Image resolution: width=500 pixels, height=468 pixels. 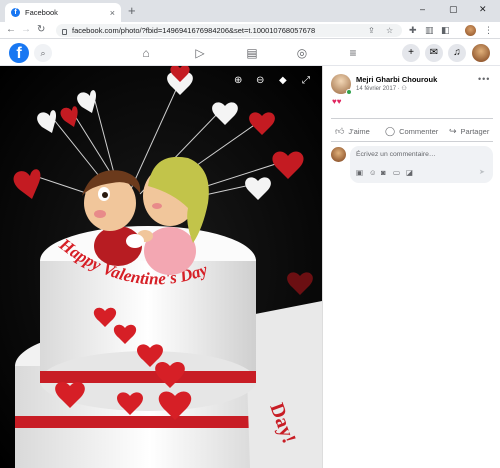 What do you see at coordinates (349, 92) in the screenshot?
I see `online-status-dot` at bounding box center [349, 92].